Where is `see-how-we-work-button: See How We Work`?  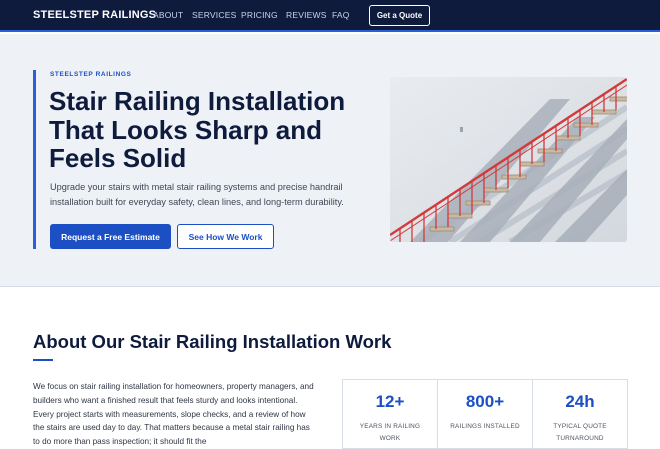 see-how-we-work-button: See How We Work is located at coordinates (225, 236).